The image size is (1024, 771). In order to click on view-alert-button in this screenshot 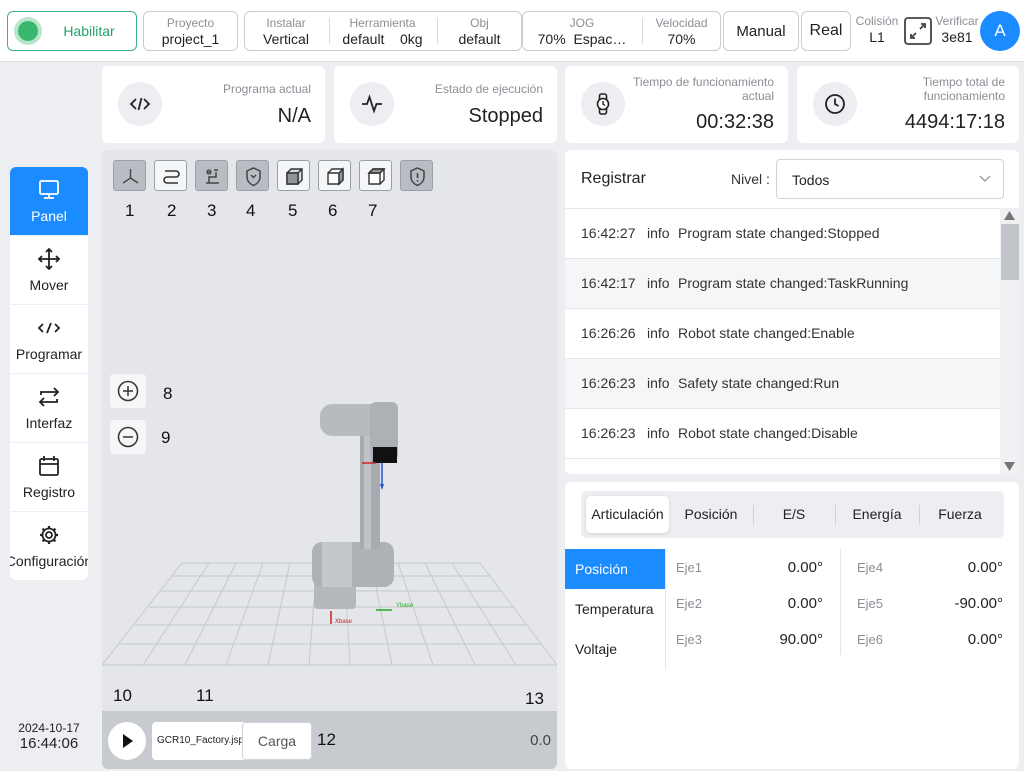, I will do `click(416, 175)`.